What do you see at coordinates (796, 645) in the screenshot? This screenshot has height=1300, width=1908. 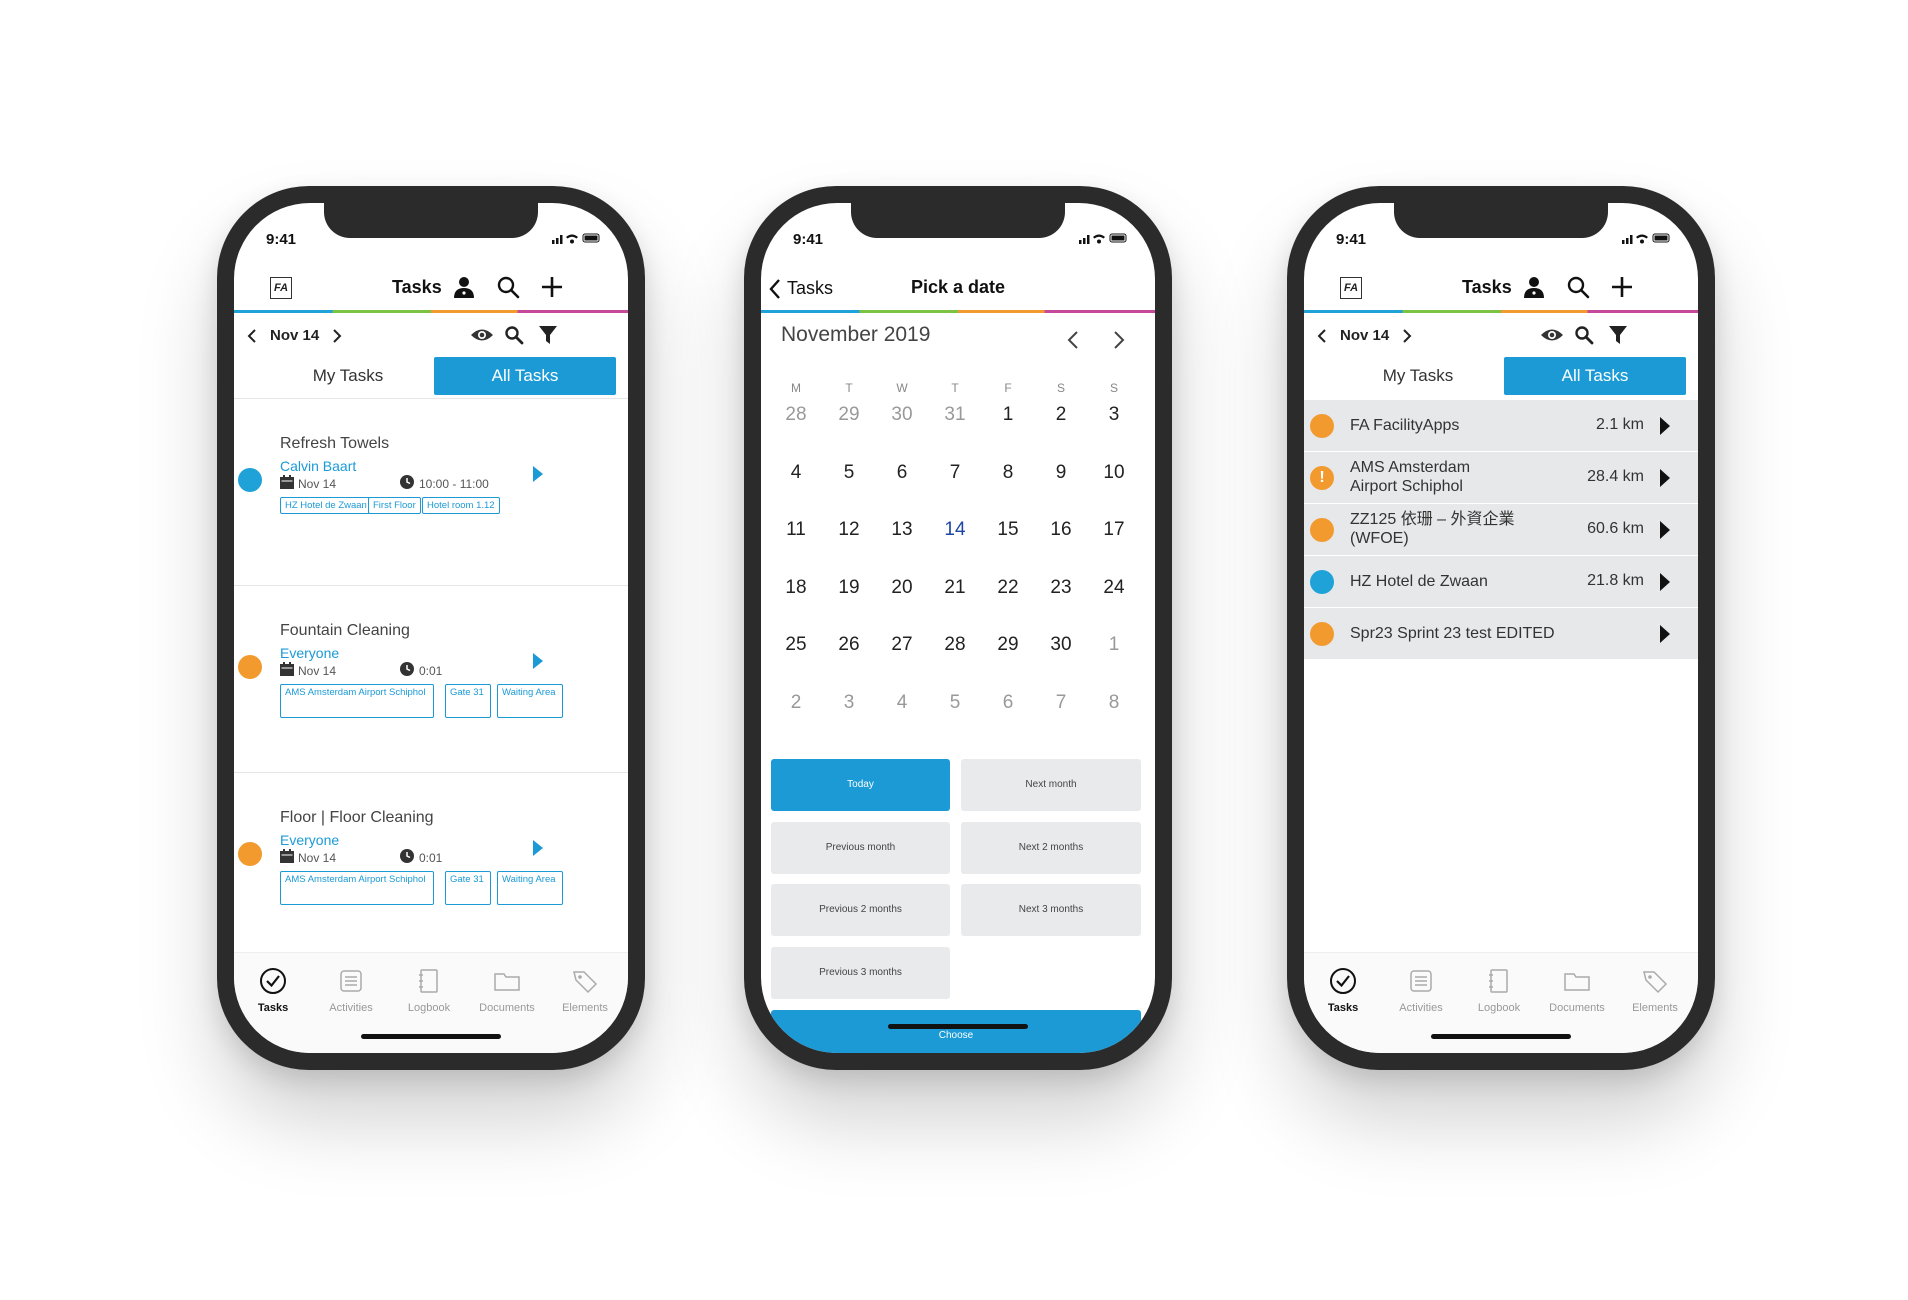 I see `calendar-day: 25` at bounding box center [796, 645].